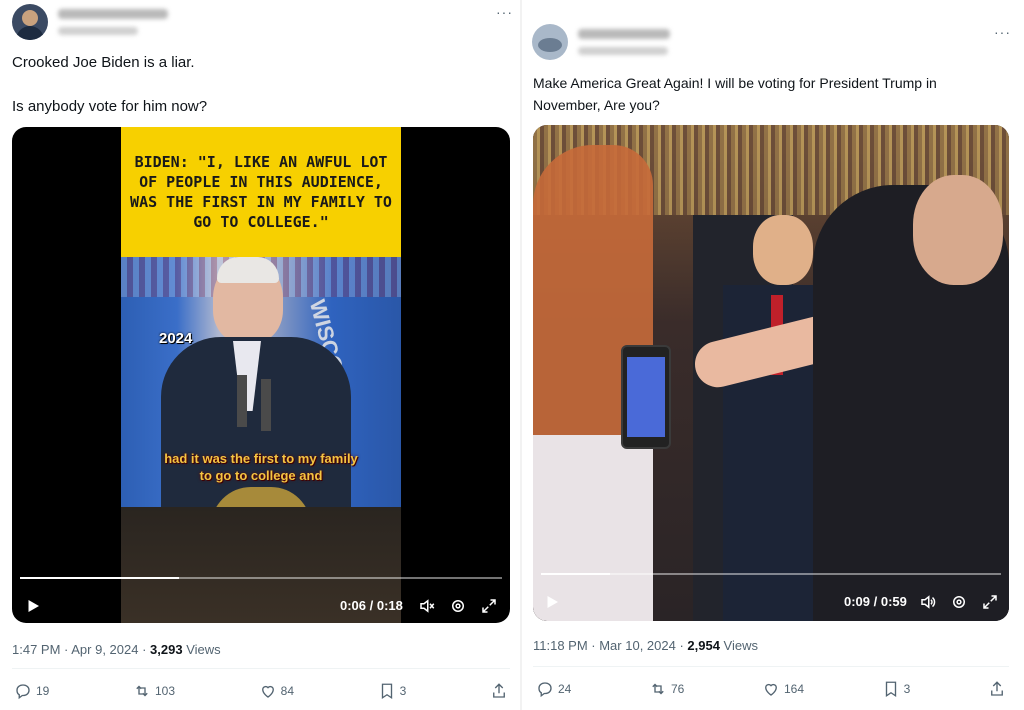  I want to click on repost-button: 76, so click(666, 689).